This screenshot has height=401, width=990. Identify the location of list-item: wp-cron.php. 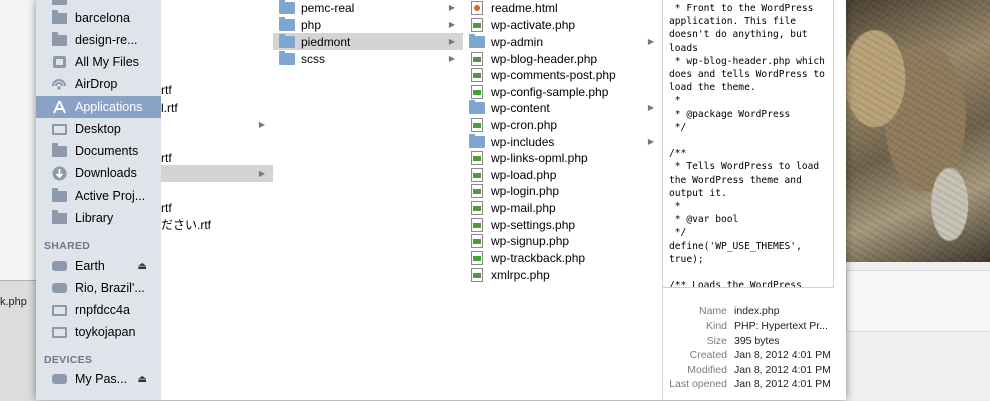
(562, 124).